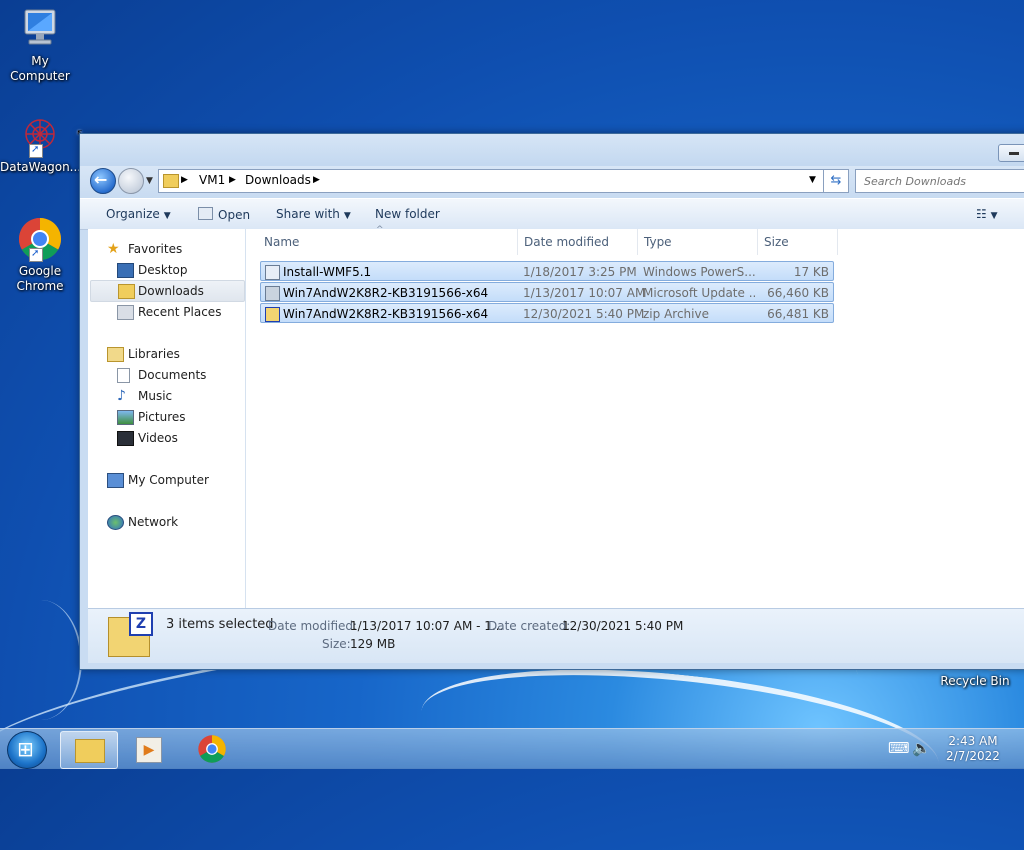 The width and height of the screenshot is (1024, 850). Describe the element at coordinates (308, 214) in the screenshot. I see `share-with-label: Share with` at that location.